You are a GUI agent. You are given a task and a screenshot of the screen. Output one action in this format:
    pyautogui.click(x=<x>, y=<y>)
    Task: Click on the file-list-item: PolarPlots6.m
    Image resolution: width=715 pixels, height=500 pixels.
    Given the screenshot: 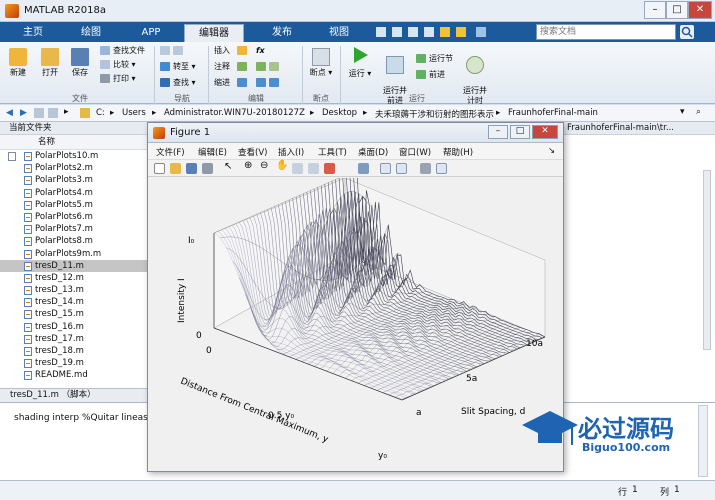 What is the action you would take?
    pyautogui.click(x=74, y=217)
    